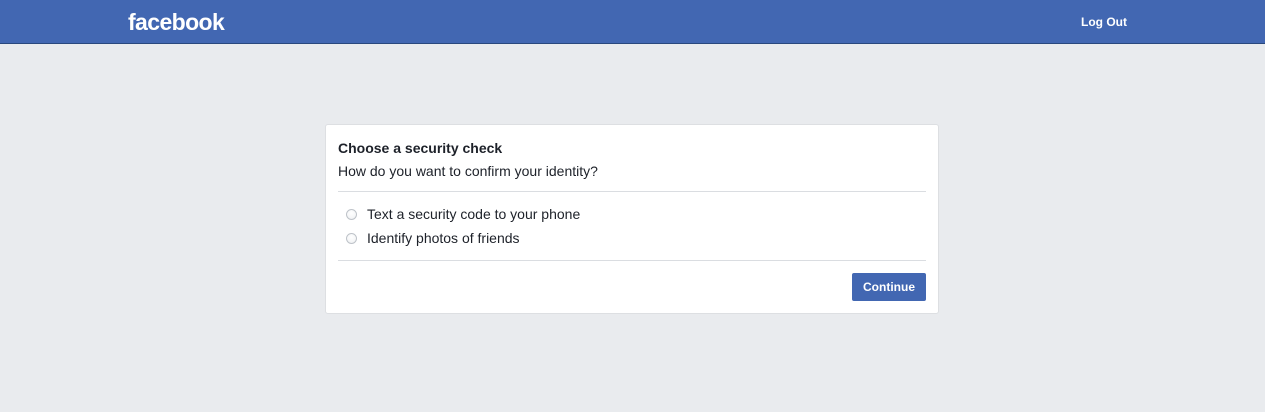 This screenshot has width=1265, height=412. I want to click on option-label: Text a security code to your phone, so click(473, 214).